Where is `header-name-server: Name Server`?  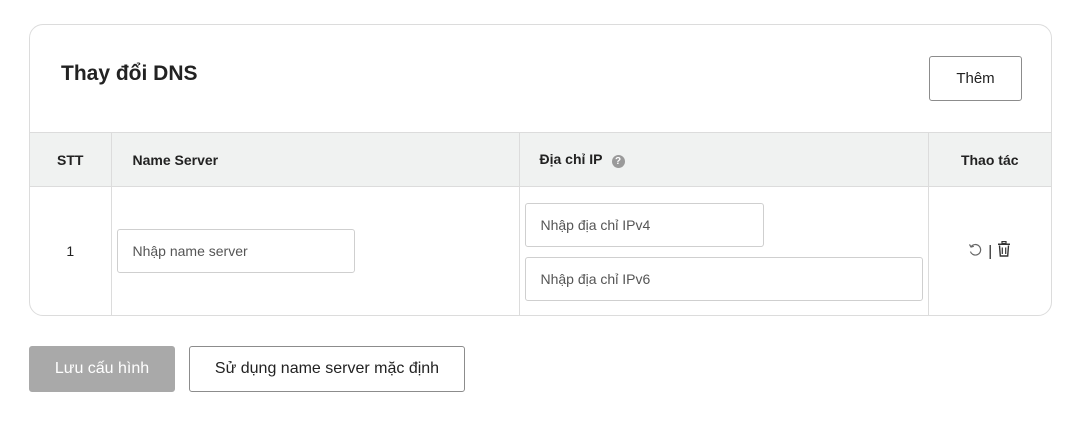
header-name-server: Name Server is located at coordinates (315, 159).